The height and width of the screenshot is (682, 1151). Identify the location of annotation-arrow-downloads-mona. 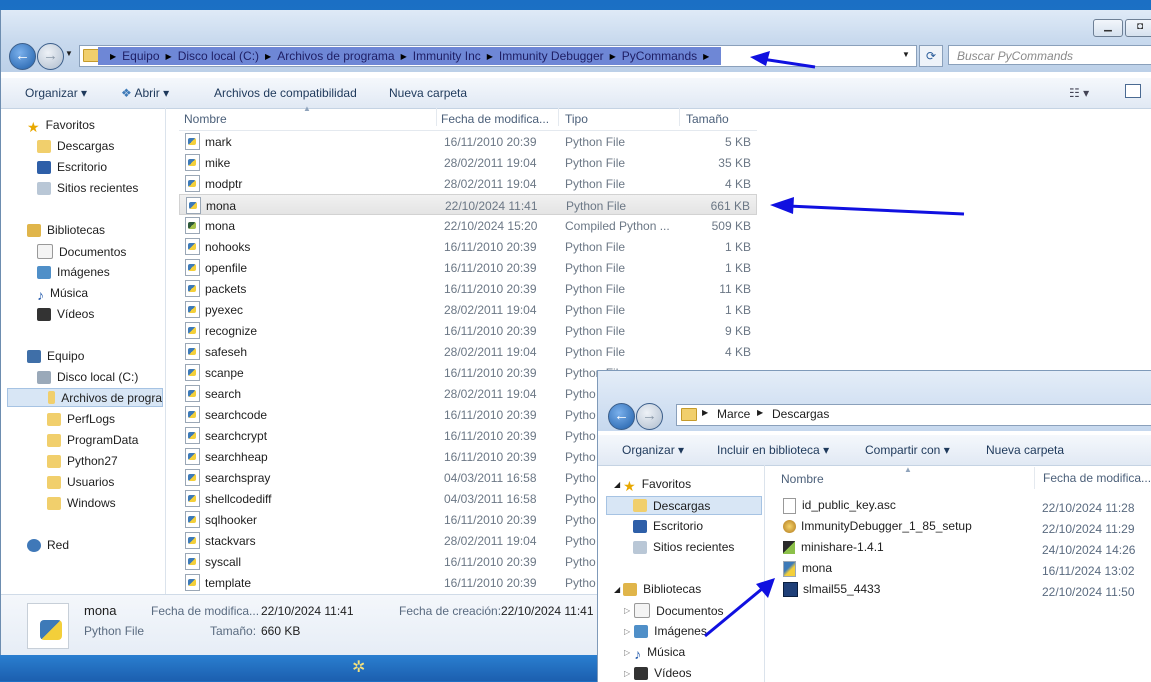
(739, 608).